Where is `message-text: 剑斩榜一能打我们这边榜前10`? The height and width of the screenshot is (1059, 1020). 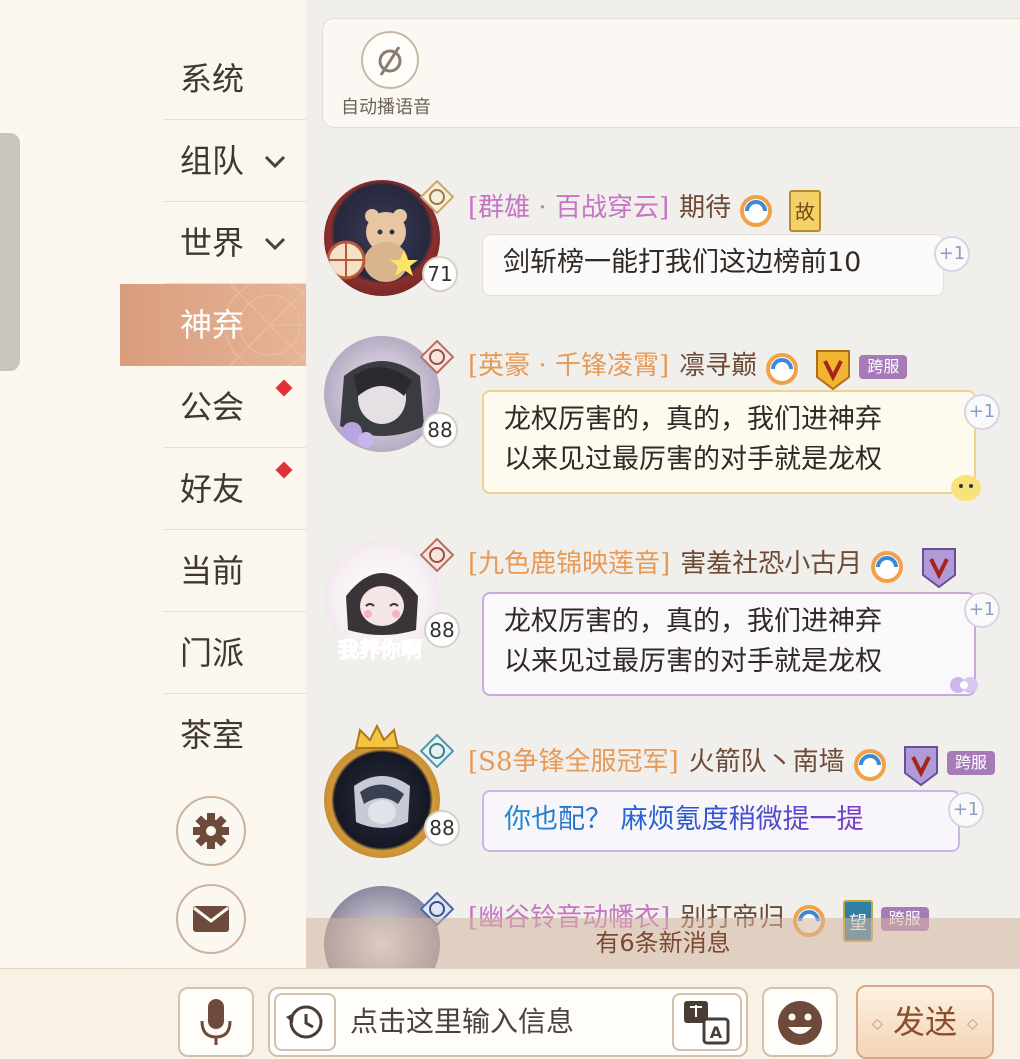
message-text: 剑斩榜一能打我们这边榜前10 is located at coordinates (682, 262).